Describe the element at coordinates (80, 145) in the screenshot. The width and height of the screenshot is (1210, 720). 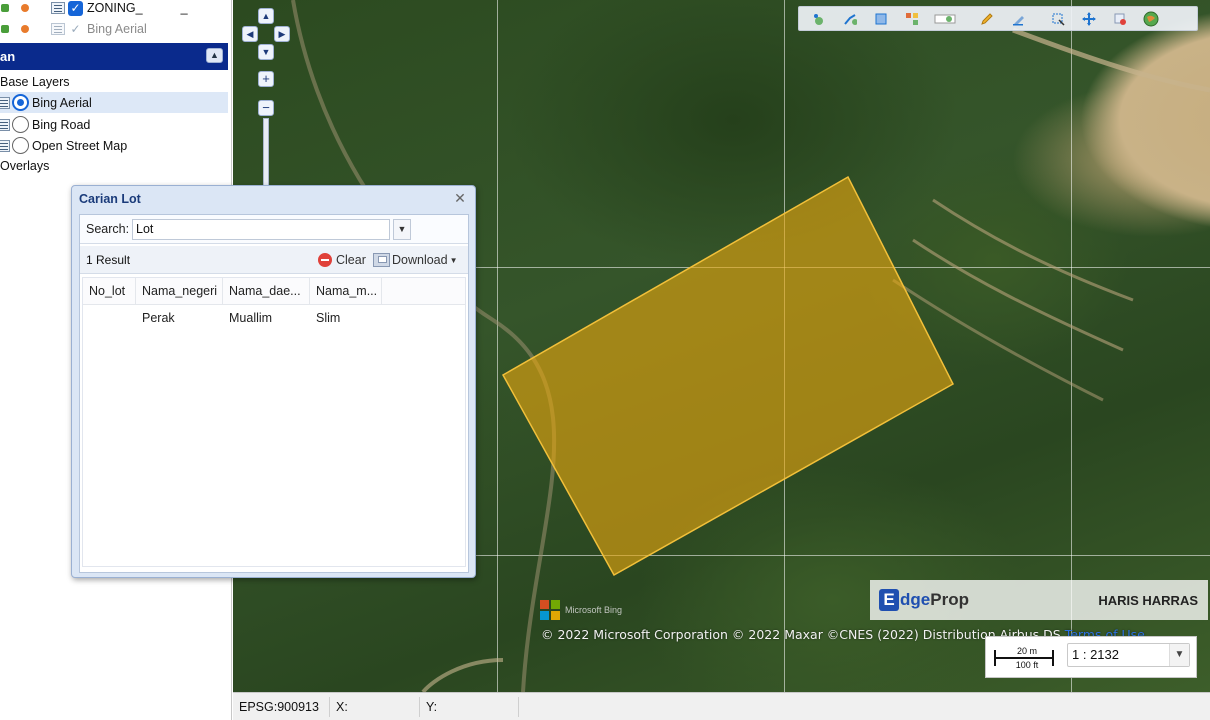
I see `base-layer-label: Open Street Map` at that location.